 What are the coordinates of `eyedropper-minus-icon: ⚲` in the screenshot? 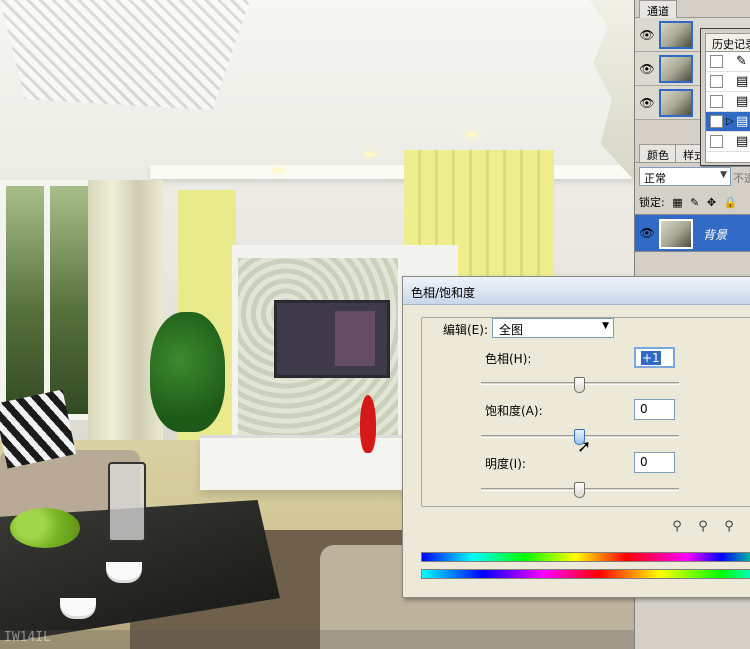 It's located at (729, 527).